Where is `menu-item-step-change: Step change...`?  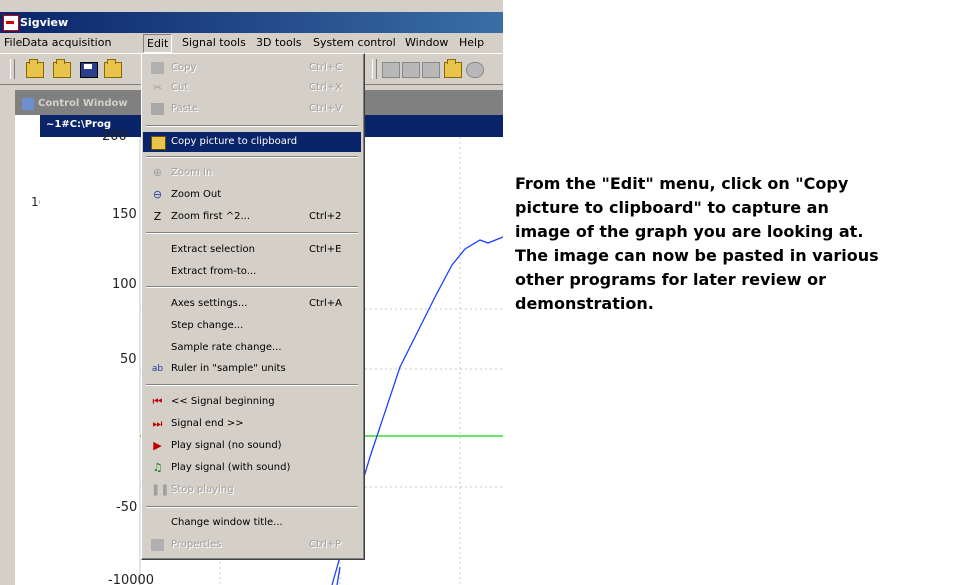
menu-item-step-change: Step change... is located at coordinates (252, 326).